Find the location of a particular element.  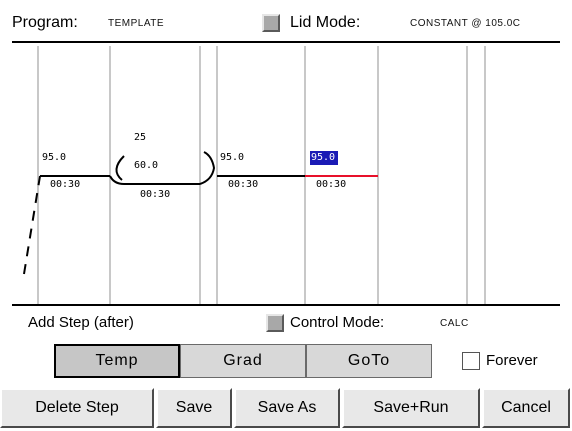

save-as-button: Save As is located at coordinates (287, 408).